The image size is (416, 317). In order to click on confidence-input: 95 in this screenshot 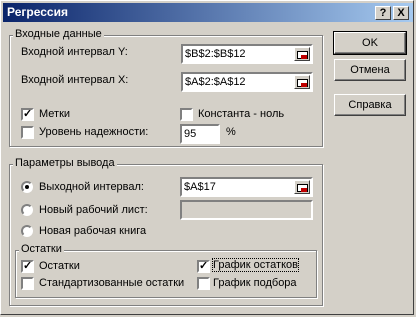, I will do `click(200, 134)`.